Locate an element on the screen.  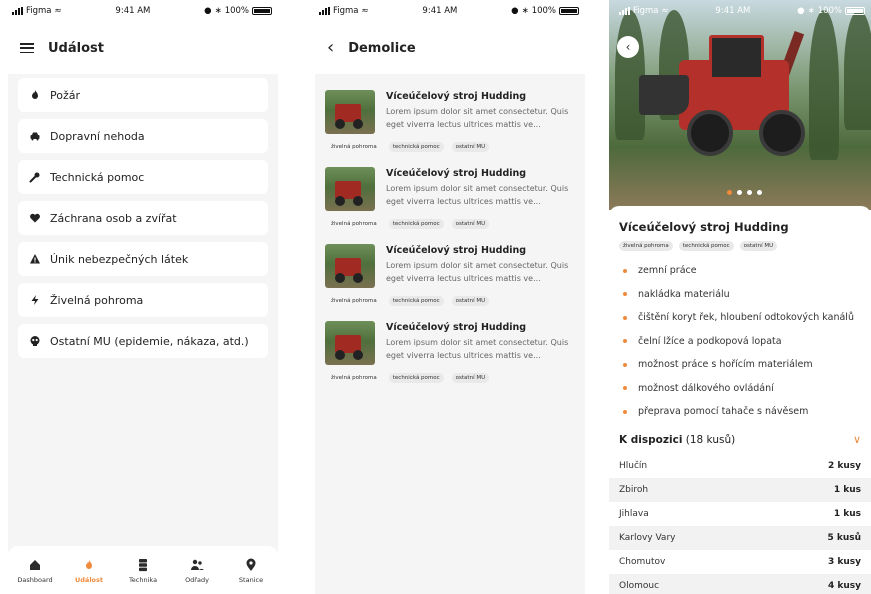
category-card: Požár is located at coordinates (143, 95).